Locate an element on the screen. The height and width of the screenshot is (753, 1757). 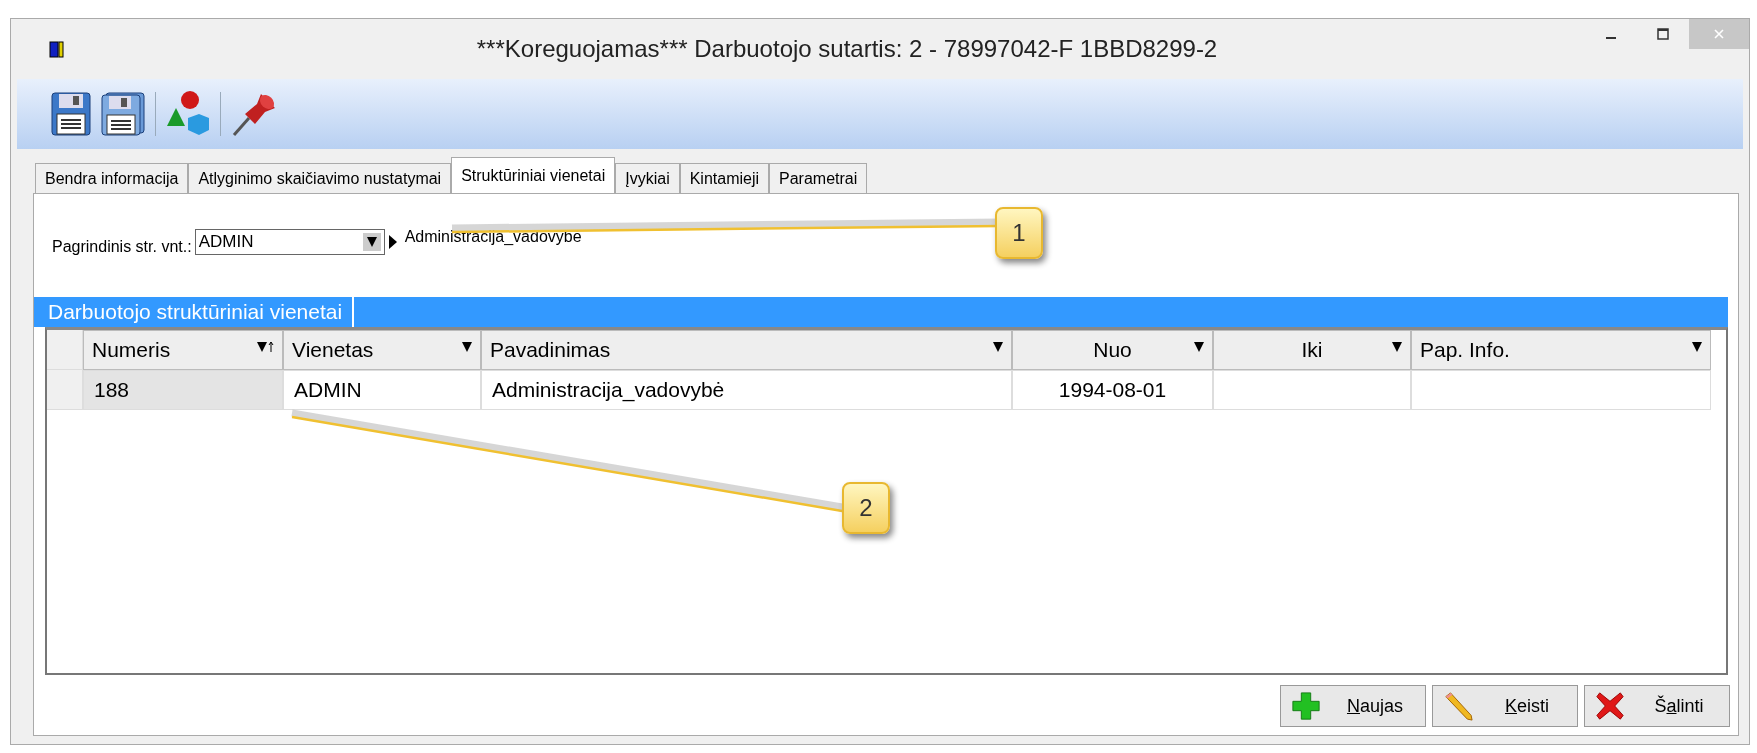
tab: Kintamieji is located at coordinates (724, 178).